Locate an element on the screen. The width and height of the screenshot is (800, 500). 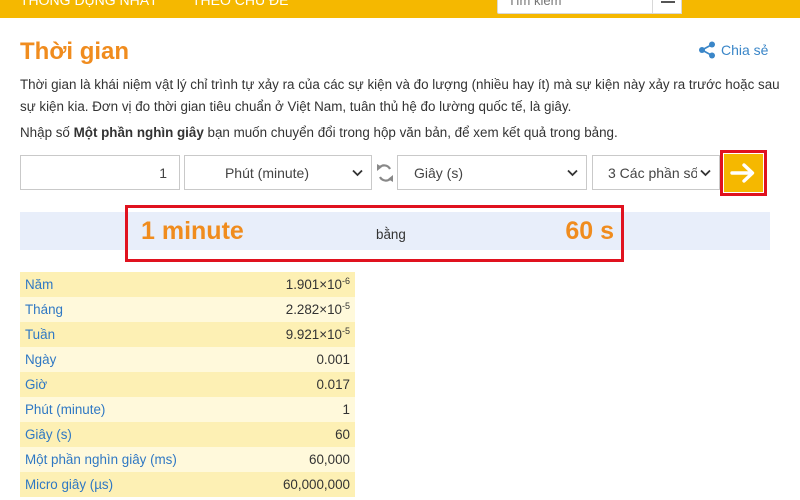
row-unit: Phút (minute) is located at coordinates (133, 409).